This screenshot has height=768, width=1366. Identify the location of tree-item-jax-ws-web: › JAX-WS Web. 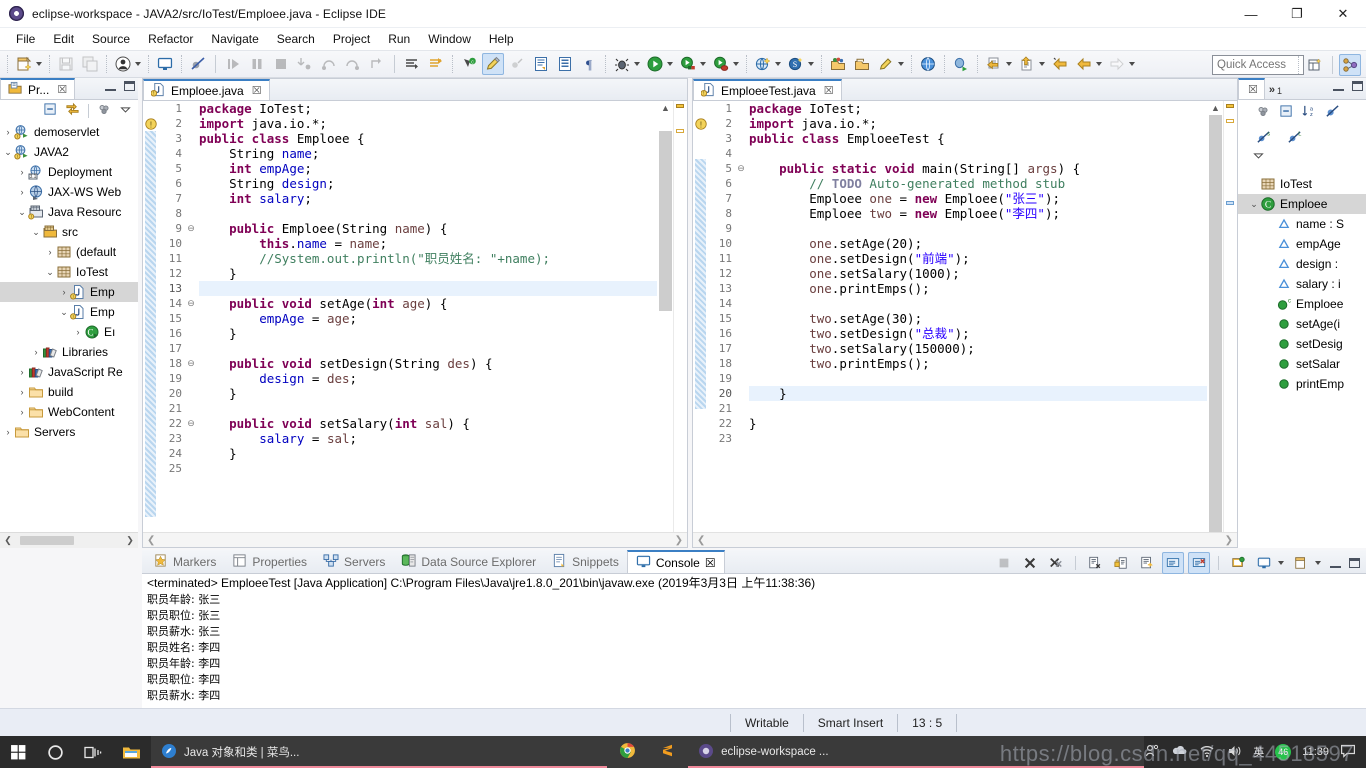
(69, 192).